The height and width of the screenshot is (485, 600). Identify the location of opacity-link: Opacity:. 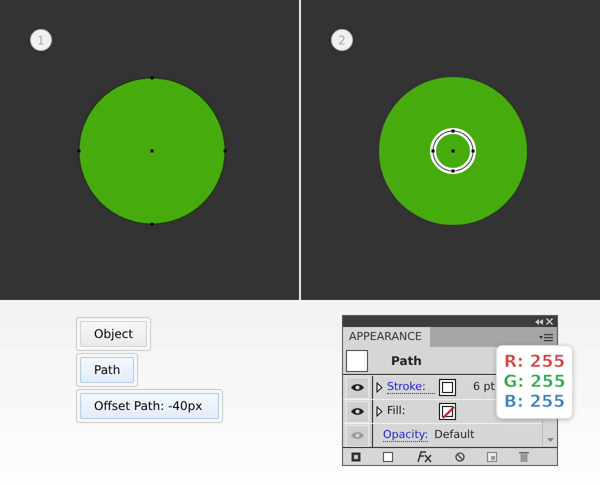
(405, 435).